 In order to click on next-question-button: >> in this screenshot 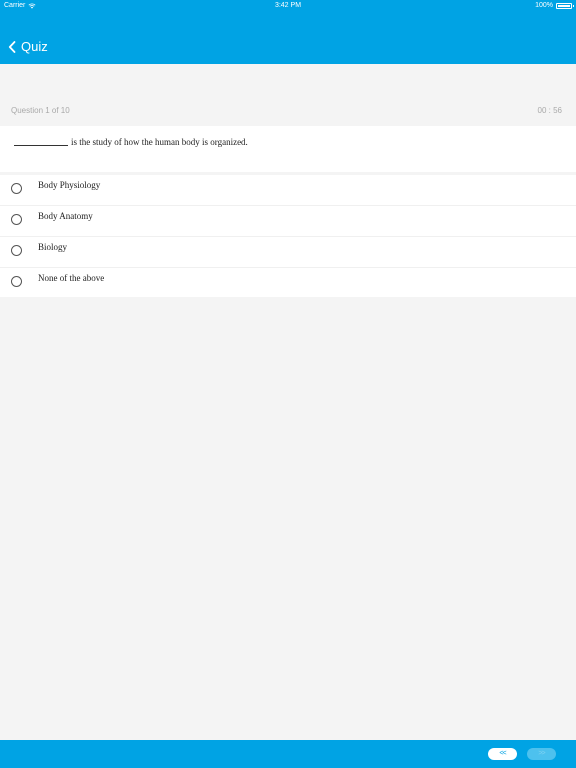, I will do `click(541, 754)`.